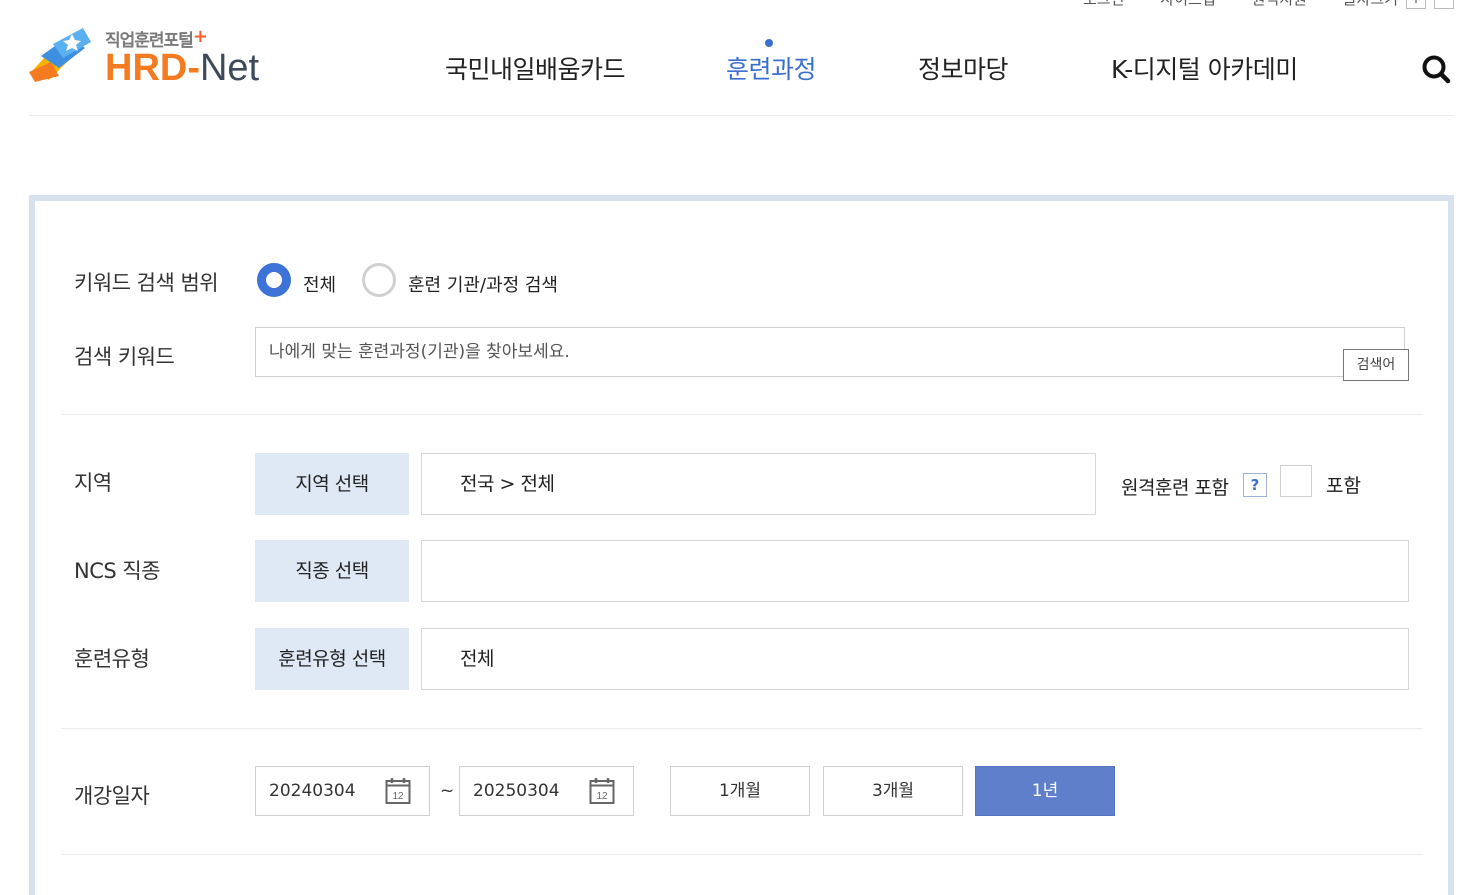 The image size is (1474, 895). I want to click on radio-scope-institution-label: 훈련 기관/과정 검색, so click(483, 284).